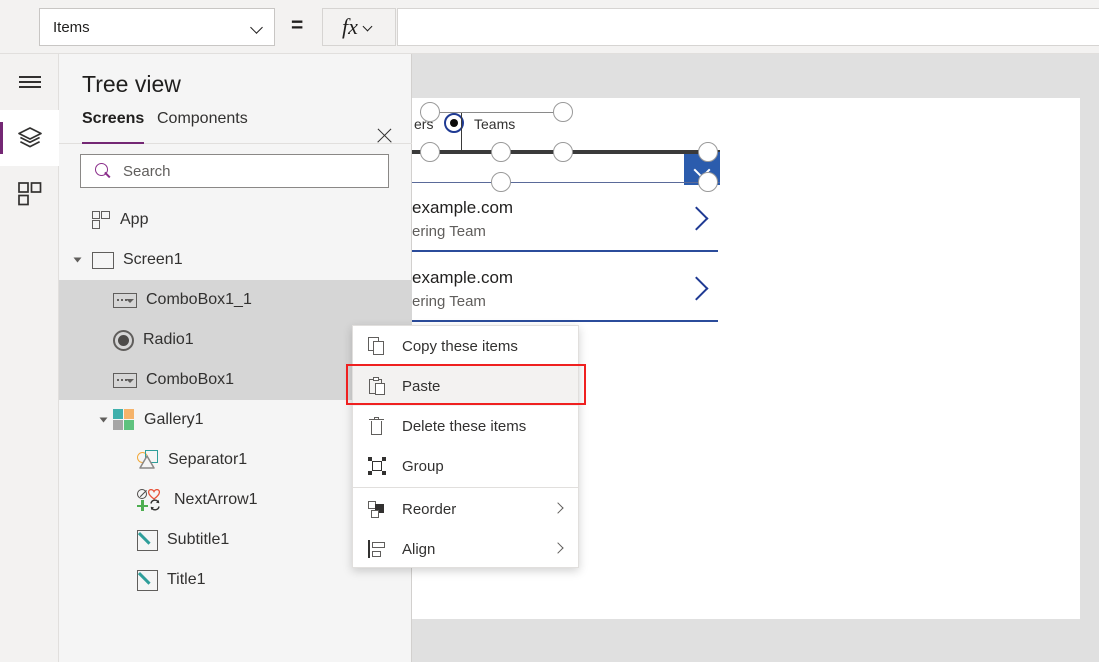 This screenshot has height=662, width=1099. What do you see at coordinates (465, 466) in the screenshot?
I see `menu-item-group: Group` at bounding box center [465, 466].